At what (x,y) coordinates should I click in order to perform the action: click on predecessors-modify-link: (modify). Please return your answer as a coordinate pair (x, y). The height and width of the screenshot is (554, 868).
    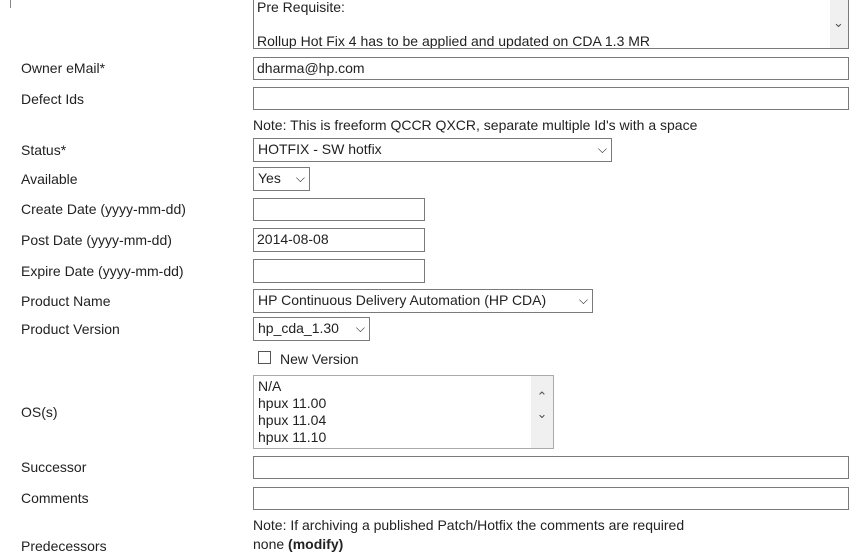
    Looking at the image, I should click on (315, 544).